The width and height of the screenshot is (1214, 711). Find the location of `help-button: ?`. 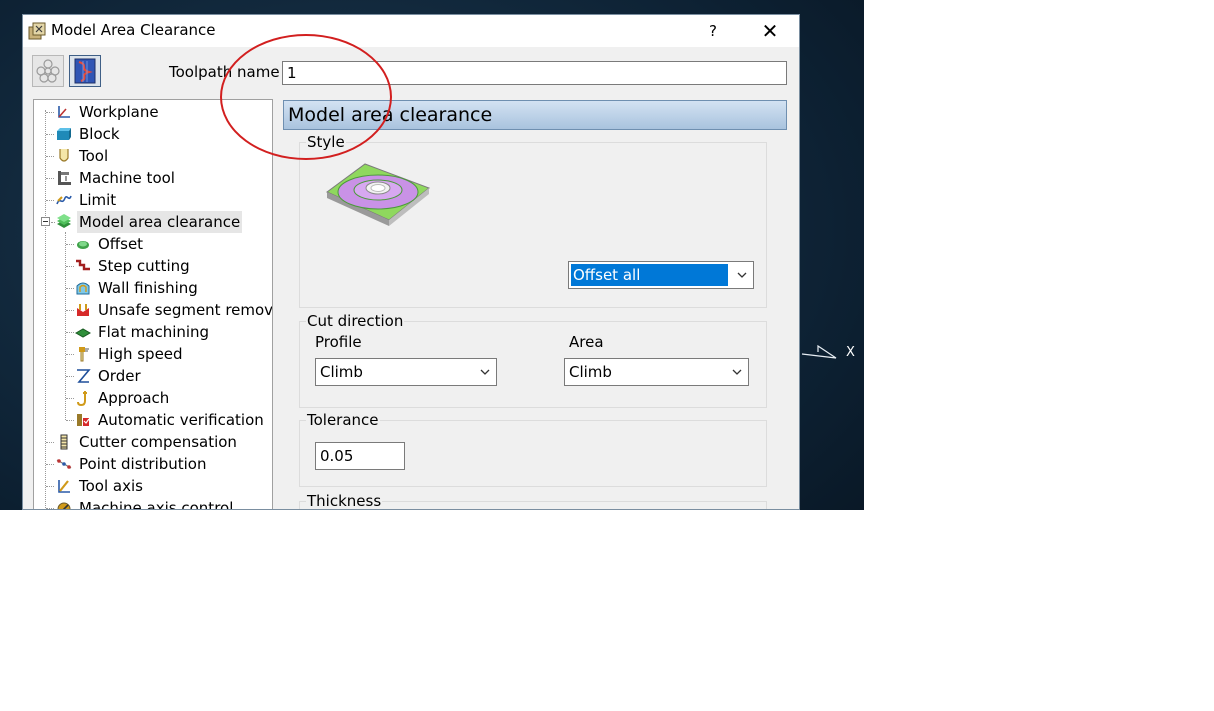

help-button: ? is located at coordinates (713, 31).